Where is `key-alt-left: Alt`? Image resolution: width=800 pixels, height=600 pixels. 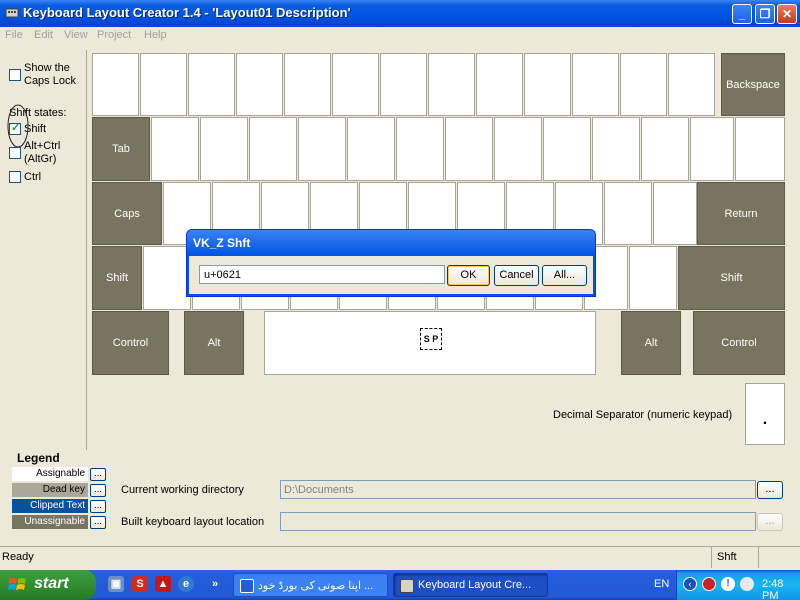 key-alt-left: Alt is located at coordinates (214, 343).